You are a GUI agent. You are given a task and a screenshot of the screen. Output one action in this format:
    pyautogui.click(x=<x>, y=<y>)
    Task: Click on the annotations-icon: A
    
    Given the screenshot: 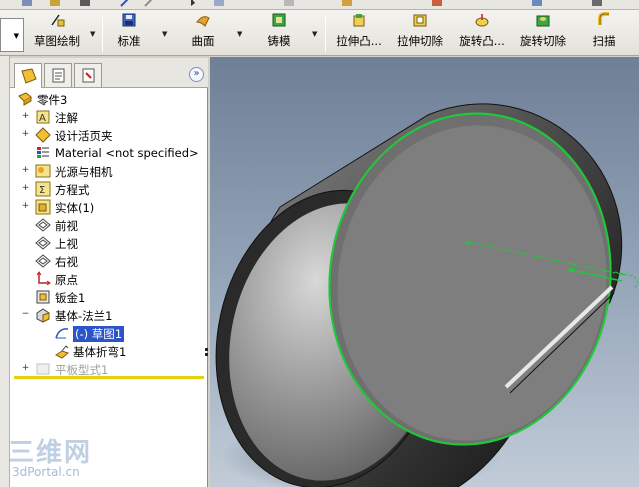 What is the action you would take?
    pyautogui.click(x=43, y=117)
    